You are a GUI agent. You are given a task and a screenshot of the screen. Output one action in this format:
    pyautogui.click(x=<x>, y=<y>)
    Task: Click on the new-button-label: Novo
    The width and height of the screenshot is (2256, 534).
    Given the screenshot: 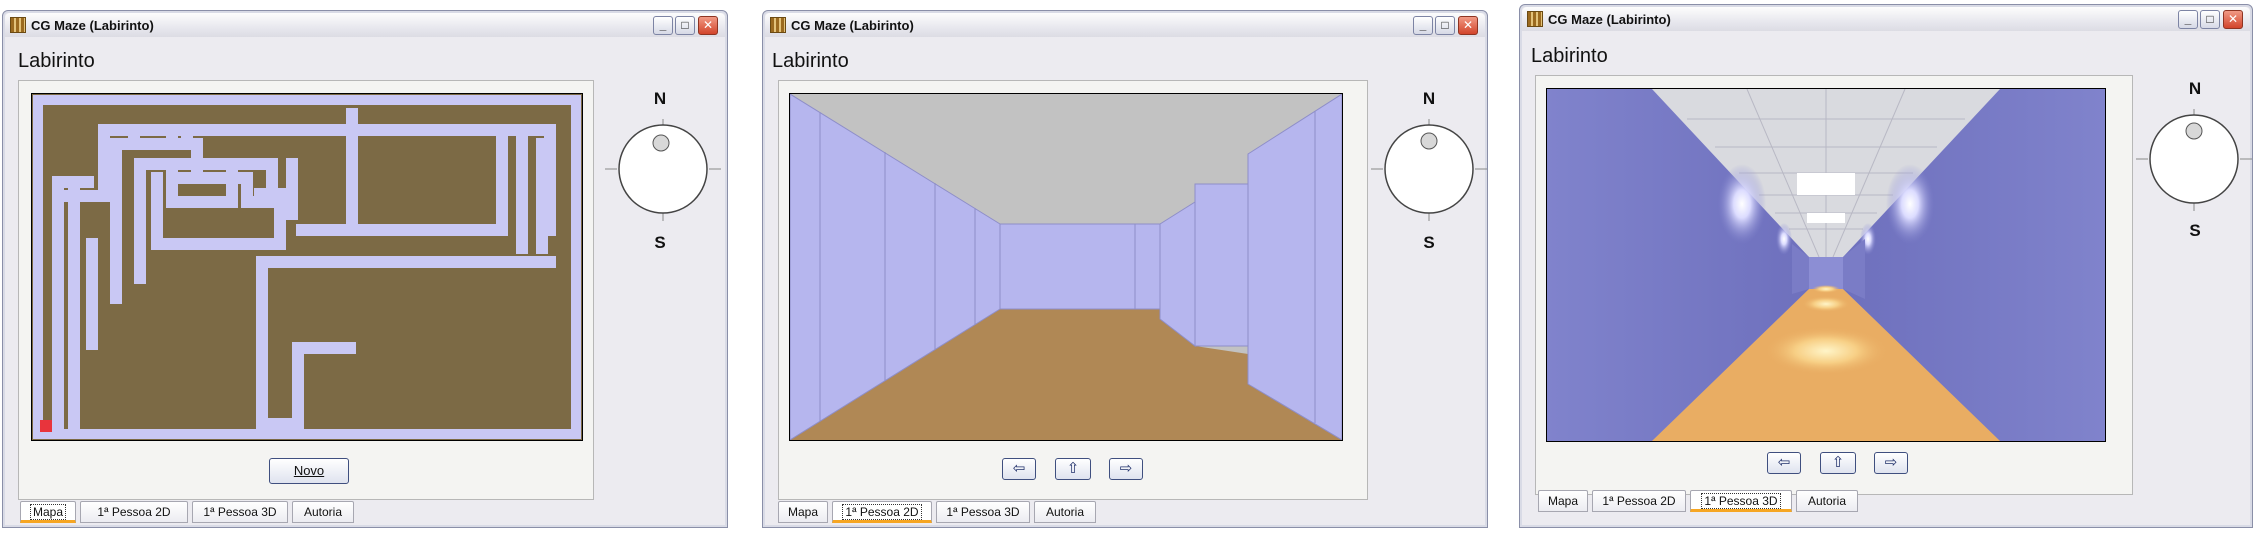 What is the action you would take?
    pyautogui.click(x=309, y=470)
    